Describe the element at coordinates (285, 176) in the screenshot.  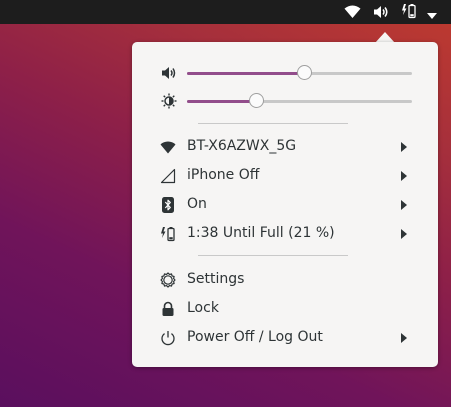
I see `mobile-broadband-item: iPhone Off` at that location.